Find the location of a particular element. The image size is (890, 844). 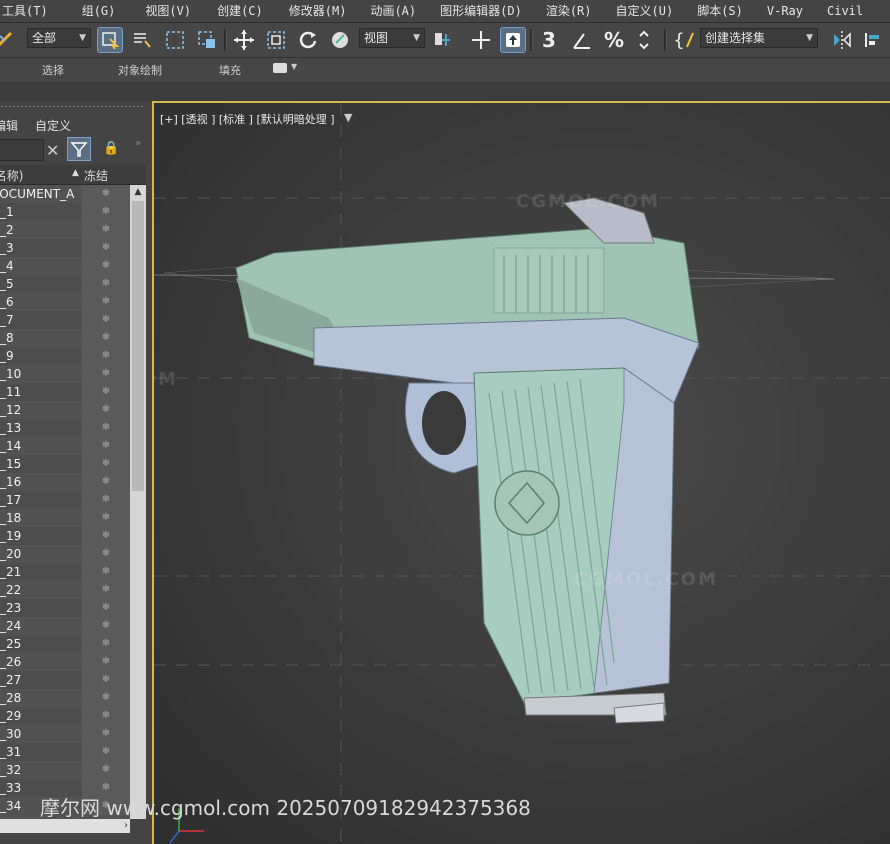

select-manipulate-icon is located at coordinates (340, 40).